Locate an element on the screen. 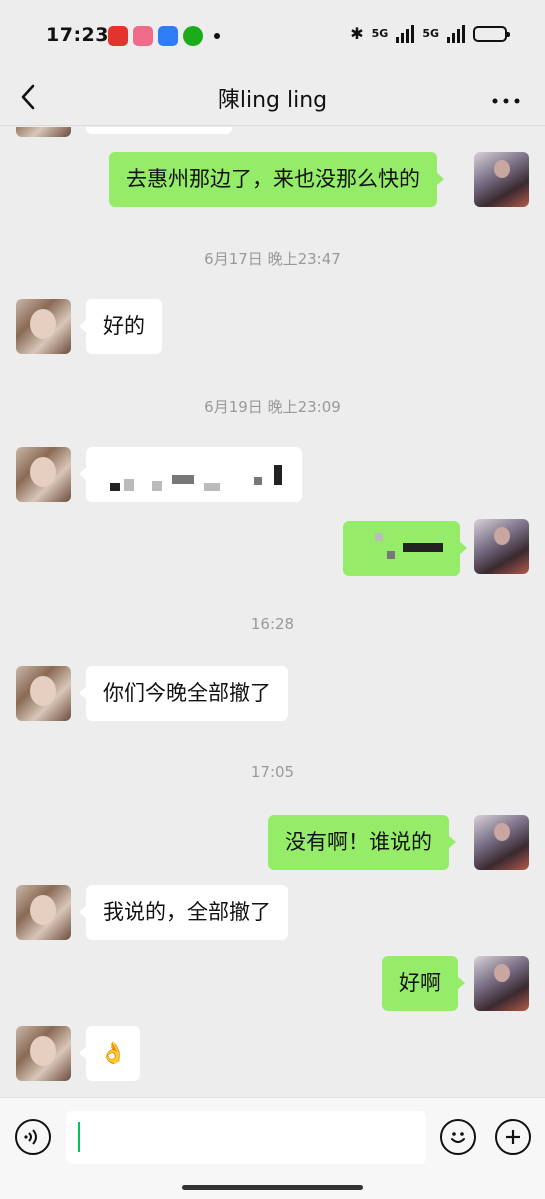 The height and width of the screenshot is (1199, 545). message-incoming-emoji: 👌 is located at coordinates (109, 1053).